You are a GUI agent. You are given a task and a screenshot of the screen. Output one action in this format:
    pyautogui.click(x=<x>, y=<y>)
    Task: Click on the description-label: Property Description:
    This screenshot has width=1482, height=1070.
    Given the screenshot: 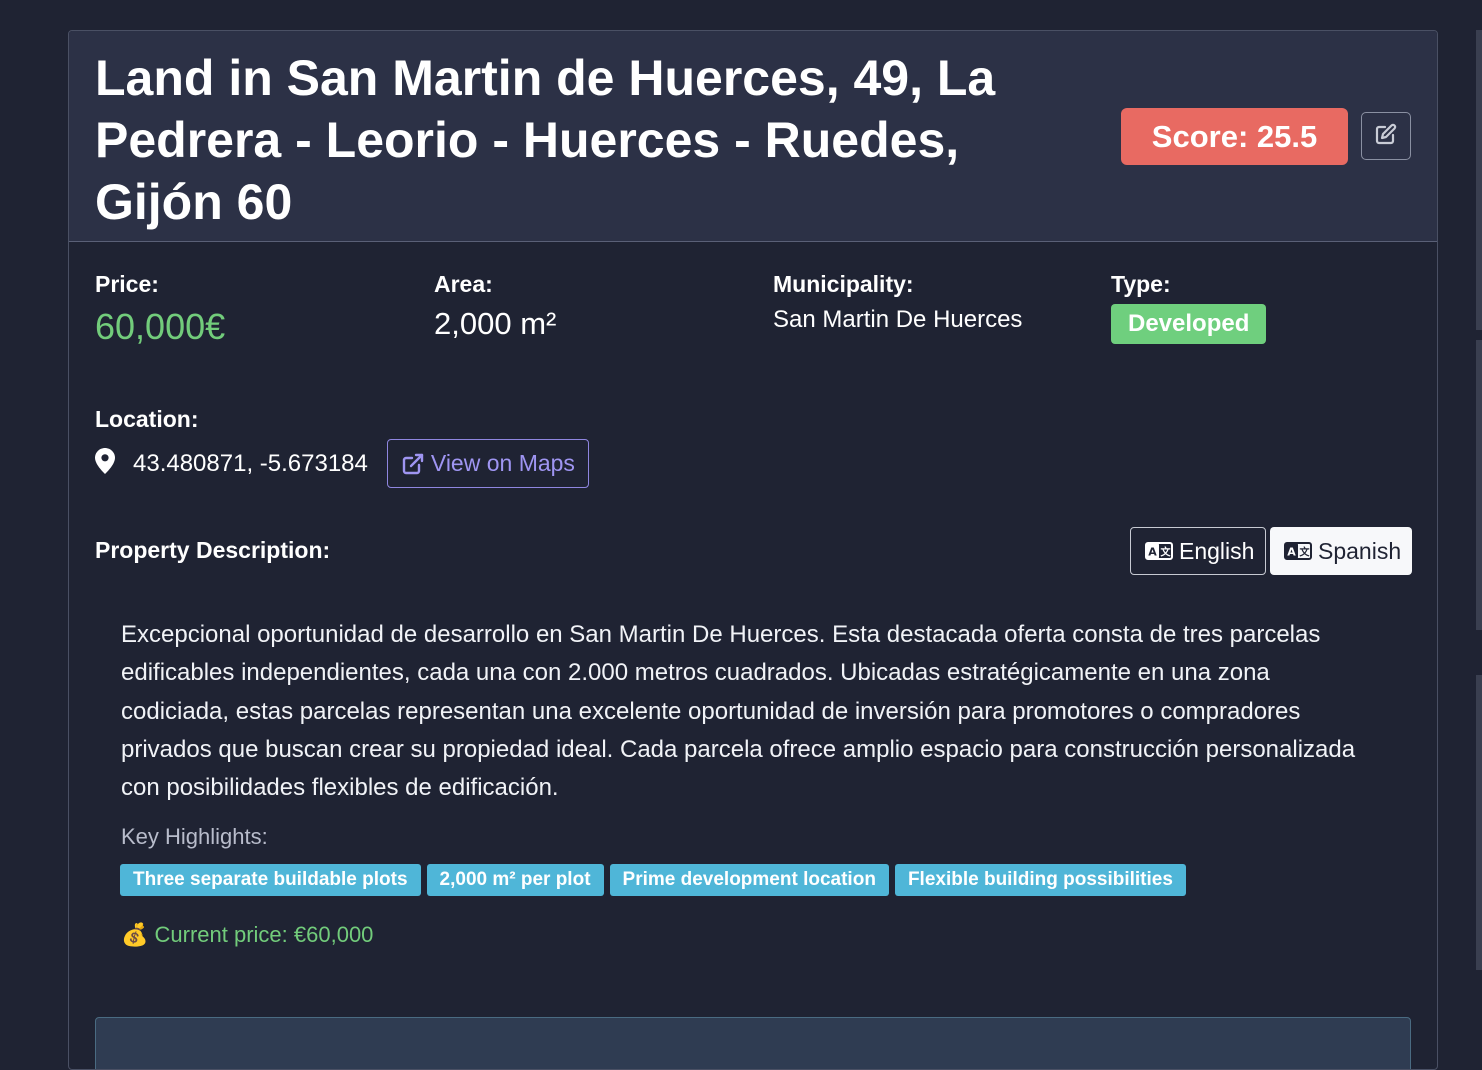 What is the action you would take?
    pyautogui.click(x=213, y=550)
    